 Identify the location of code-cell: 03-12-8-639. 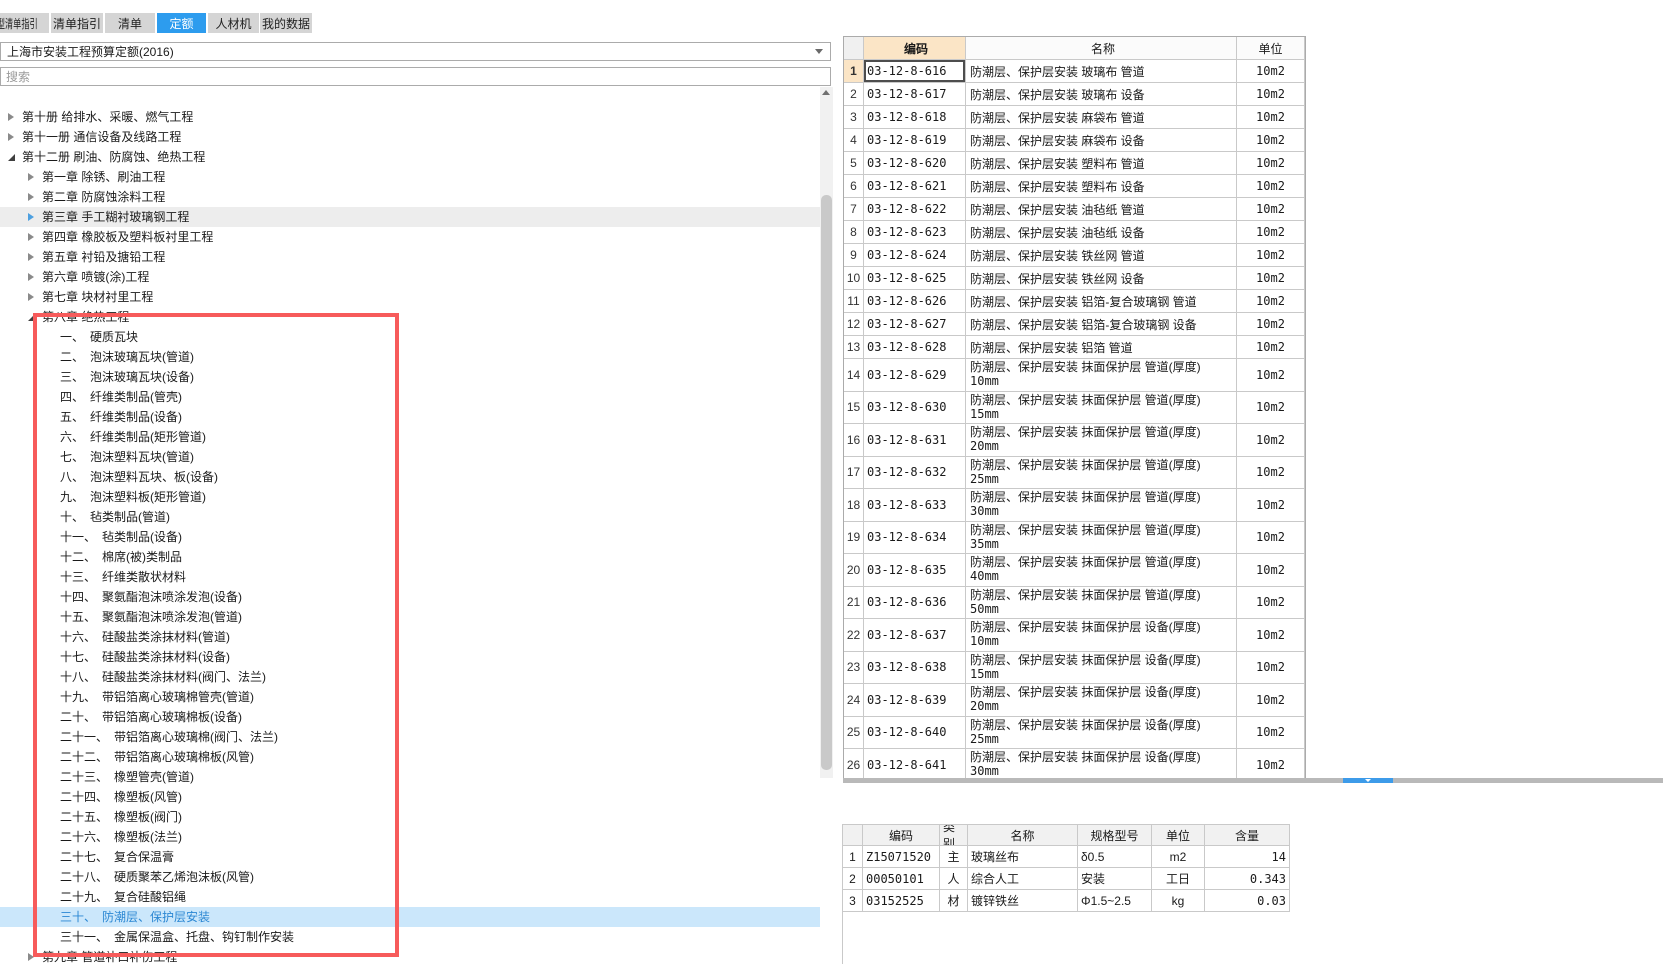
(915, 700).